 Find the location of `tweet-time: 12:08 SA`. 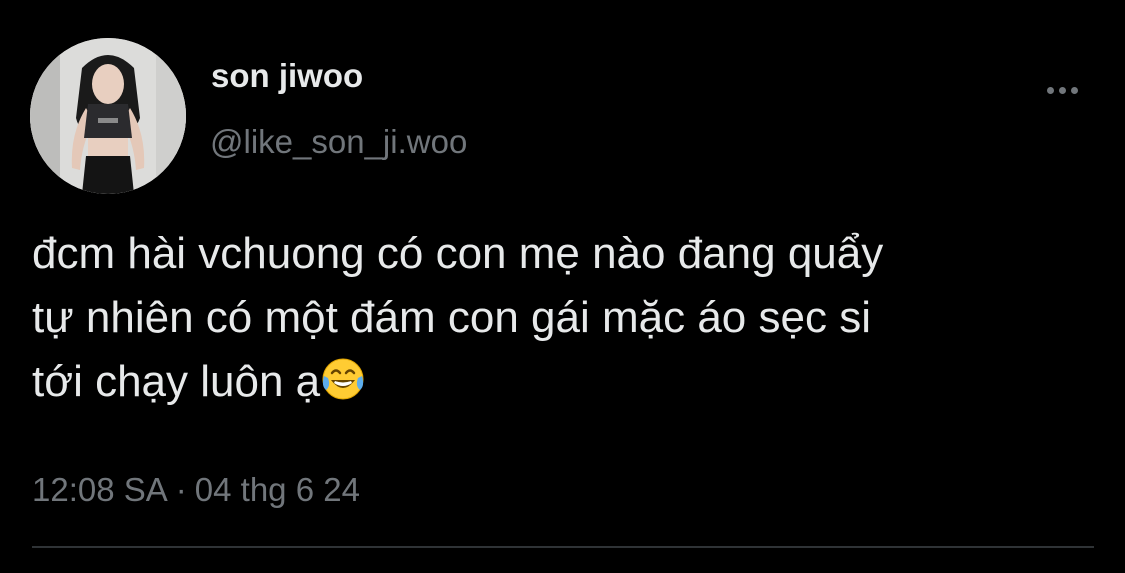

tweet-time: 12:08 SA is located at coordinates (100, 489).